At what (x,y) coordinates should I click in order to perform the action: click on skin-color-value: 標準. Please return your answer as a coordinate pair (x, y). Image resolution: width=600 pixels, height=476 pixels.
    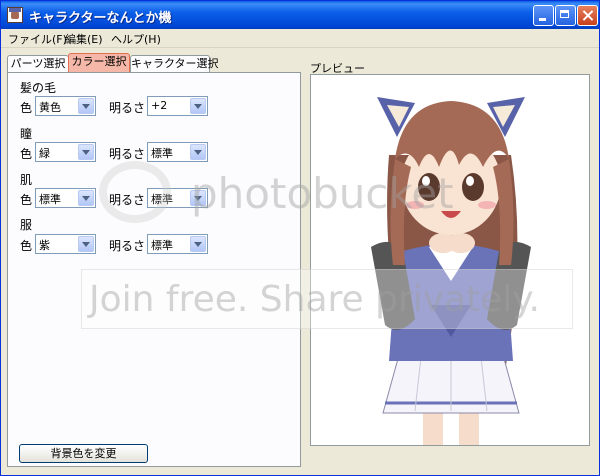
    Looking at the image, I should click on (50, 199).